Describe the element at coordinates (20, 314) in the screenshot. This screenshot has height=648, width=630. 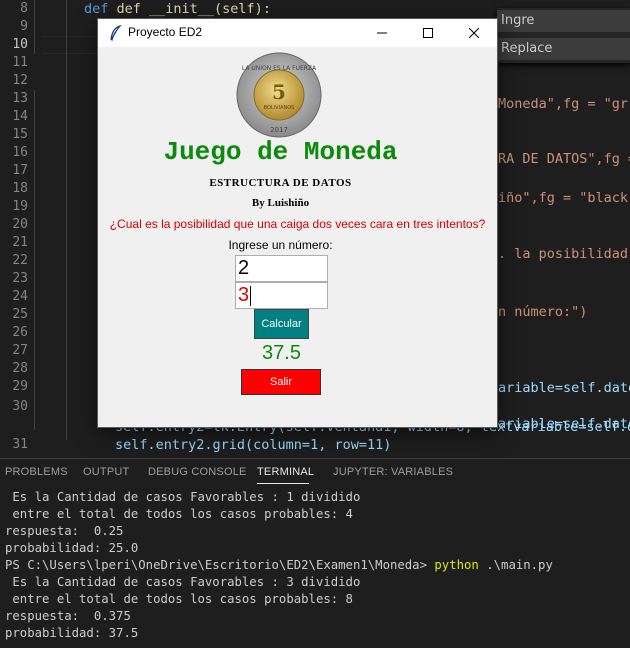
I see `line-number: 25` at that location.